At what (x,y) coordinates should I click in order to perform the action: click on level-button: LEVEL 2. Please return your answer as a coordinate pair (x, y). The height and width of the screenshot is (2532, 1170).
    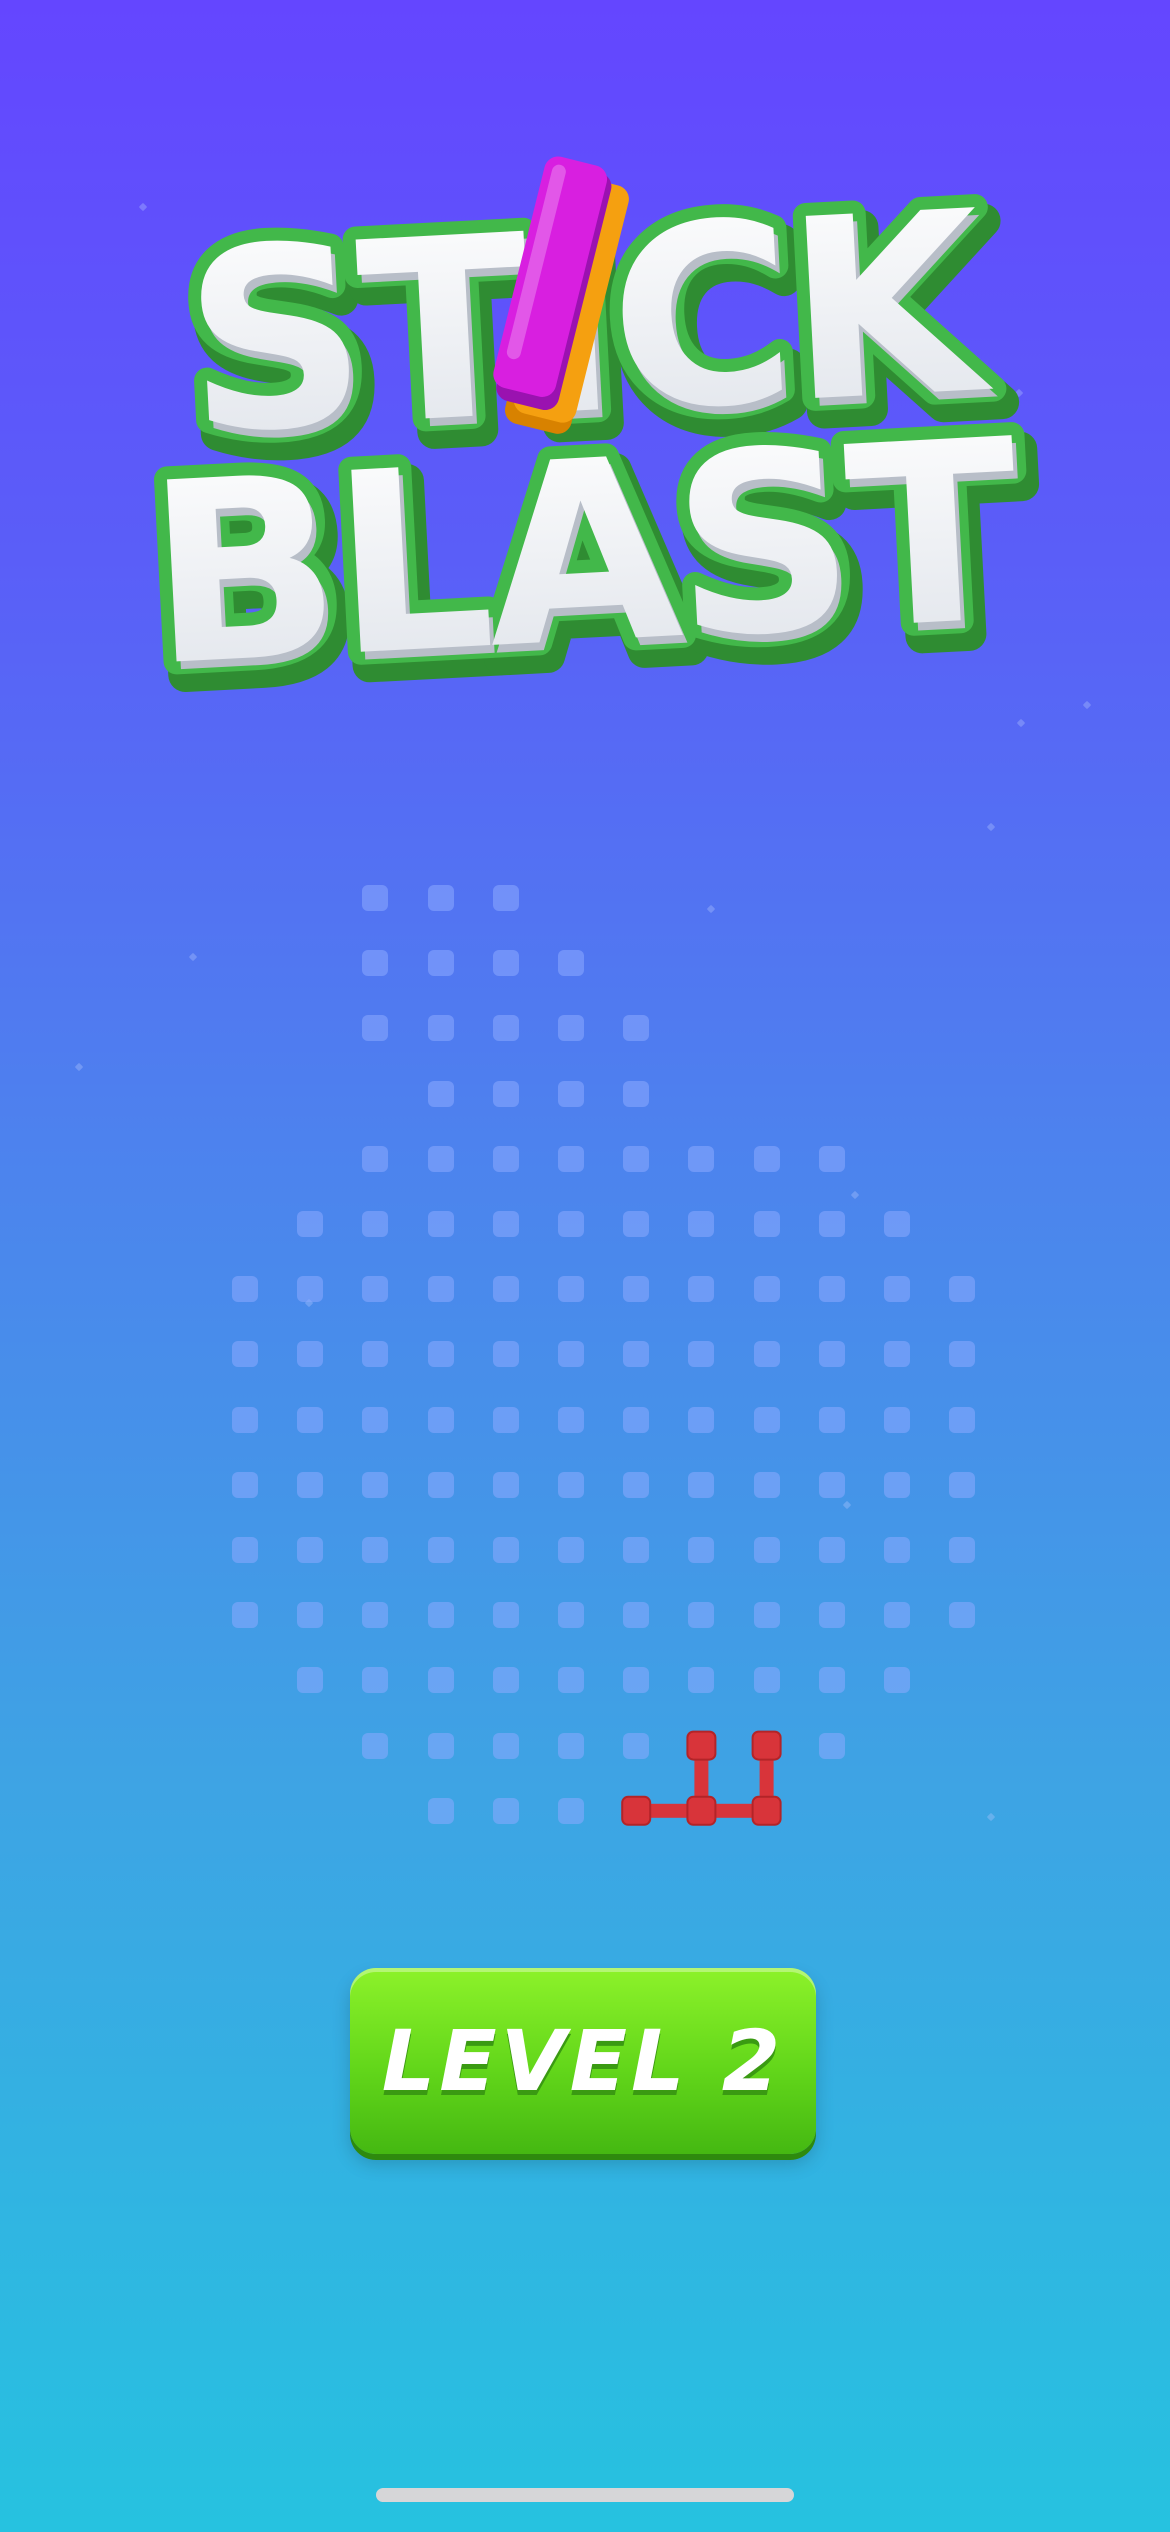
    Looking at the image, I should click on (583, 2061).